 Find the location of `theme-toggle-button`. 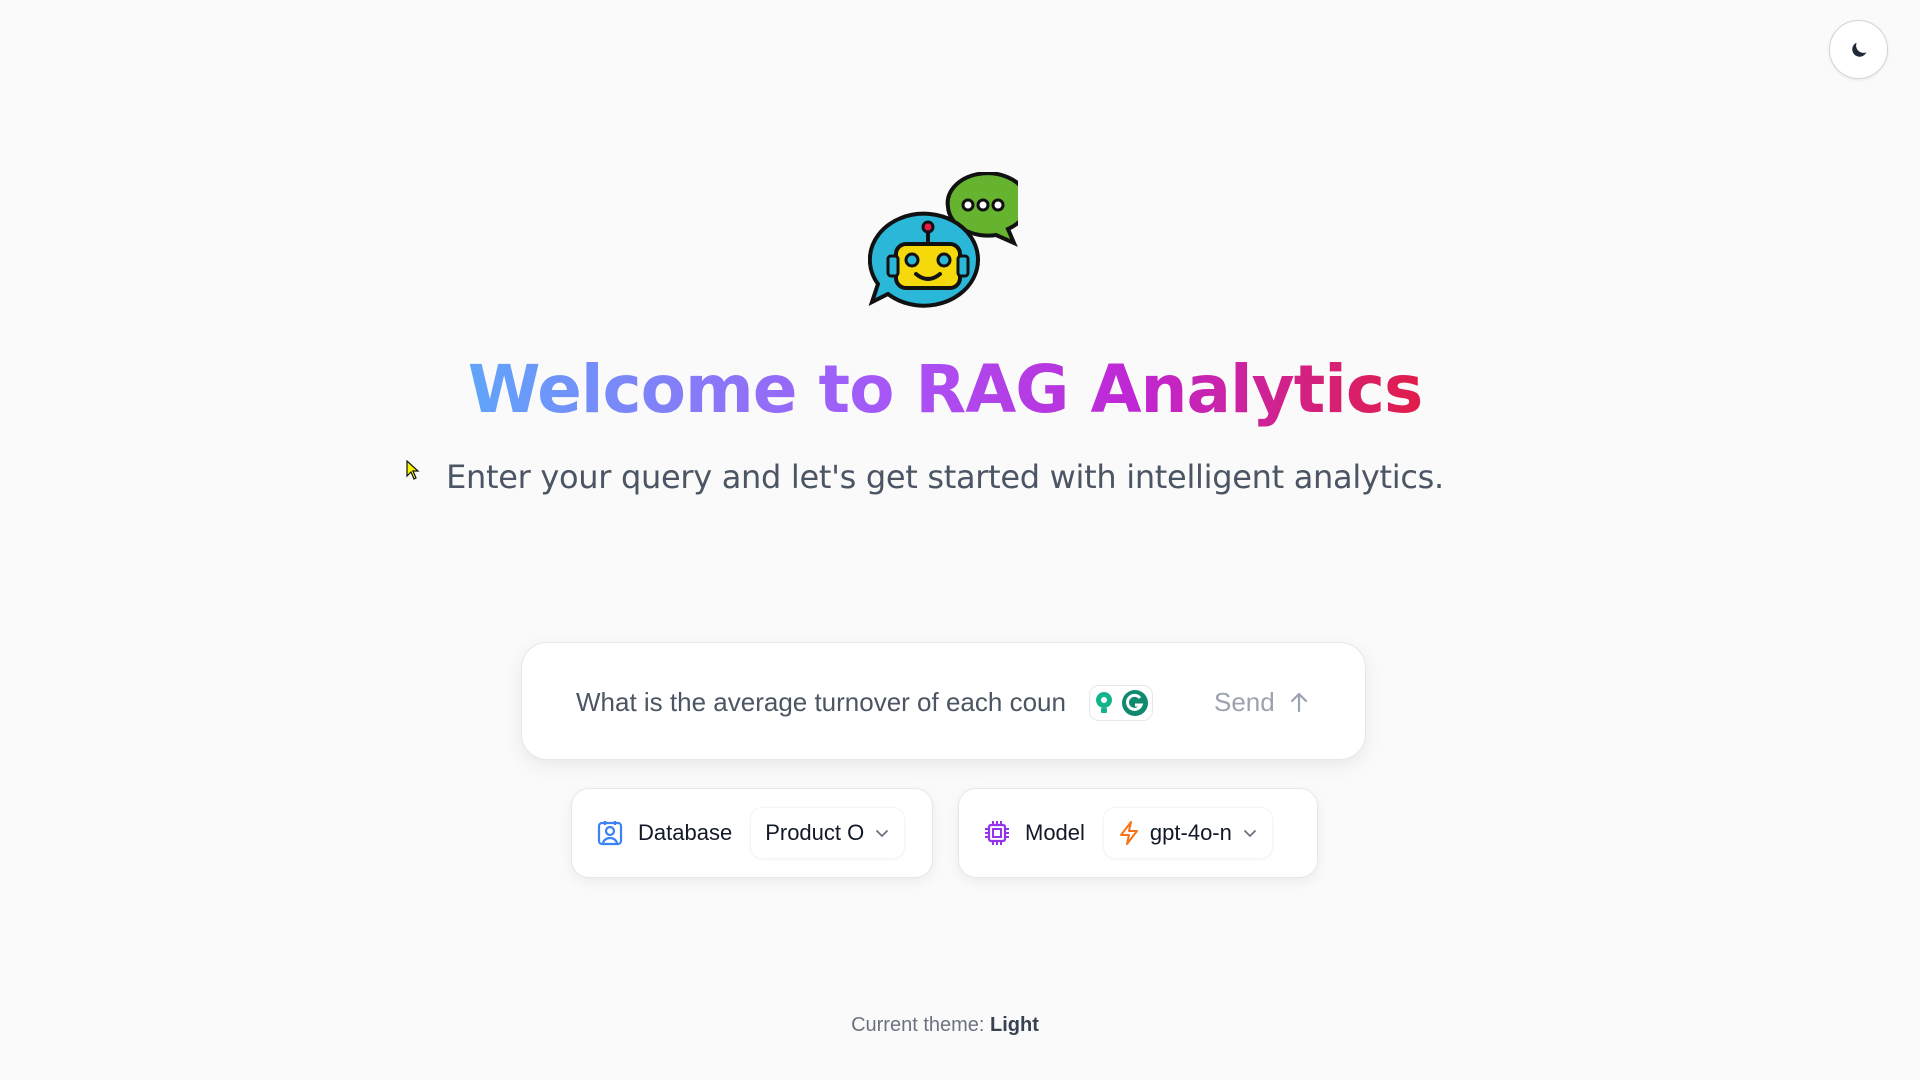

theme-toggle-button is located at coordinates (1858, 49).